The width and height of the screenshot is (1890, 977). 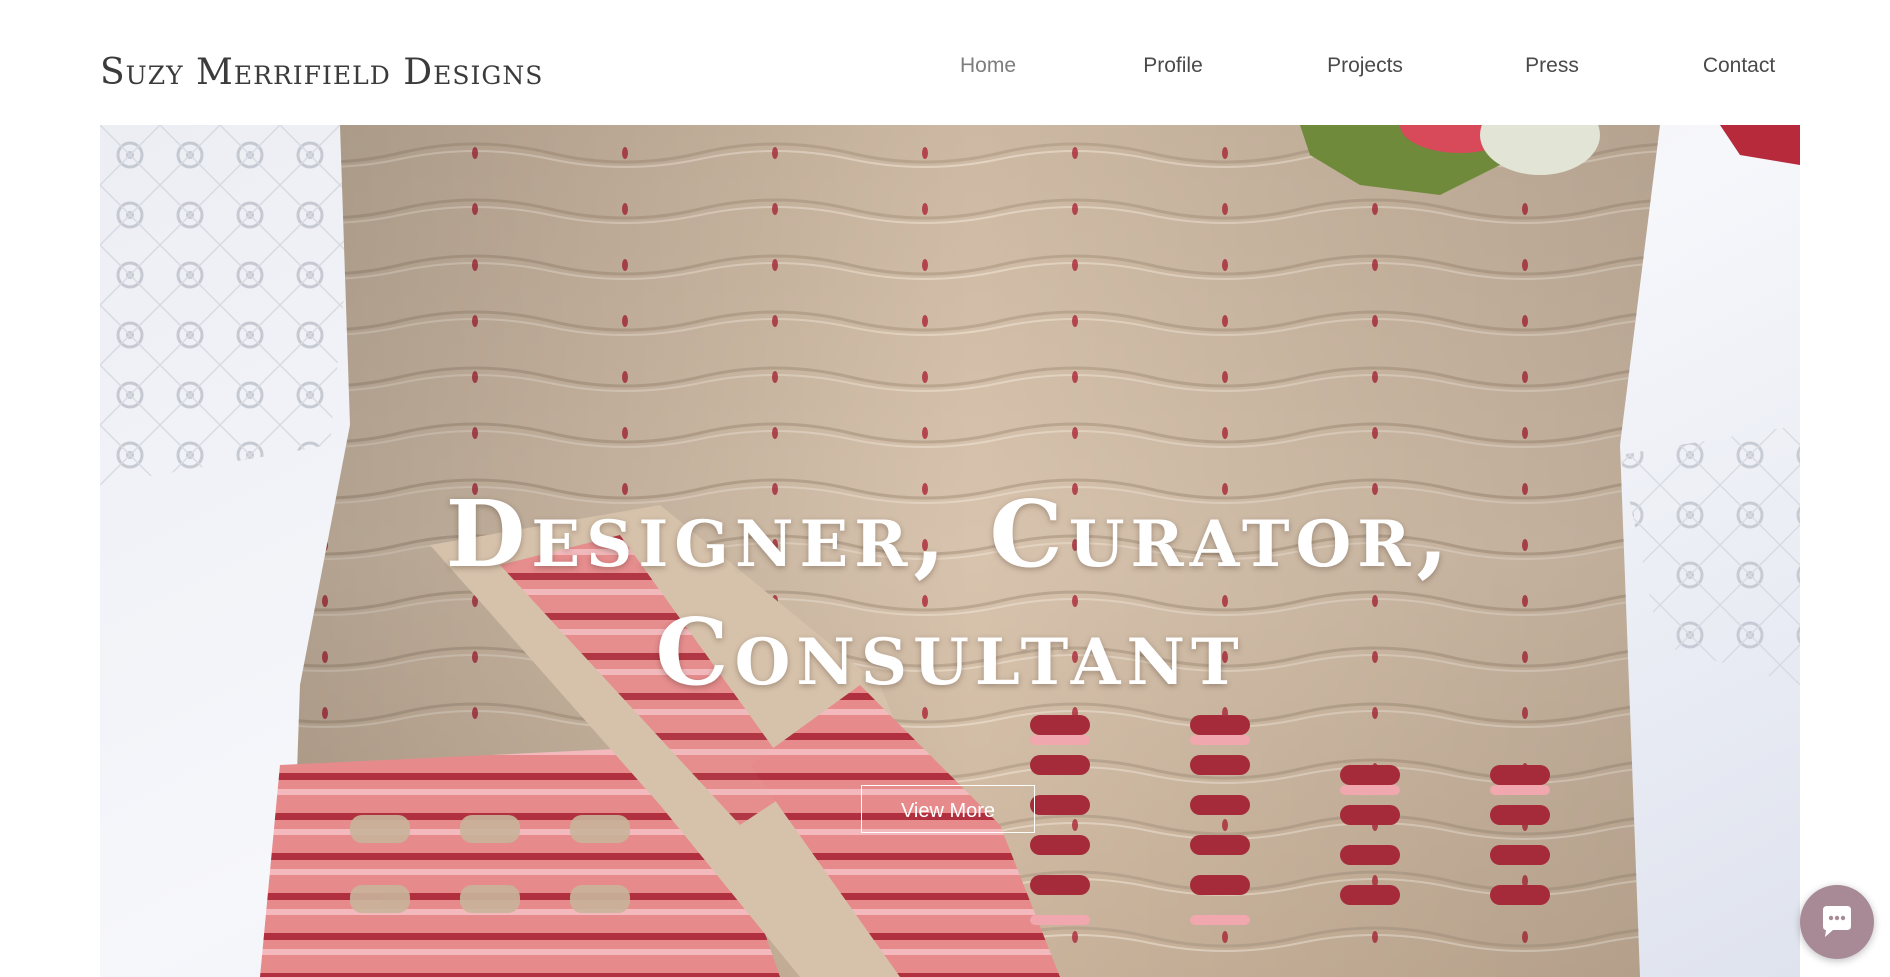 What do you see at coordinates (1739, 66) in the screenshot?
I see `nav-contact: Contact` at bounding box center [1739, 66].